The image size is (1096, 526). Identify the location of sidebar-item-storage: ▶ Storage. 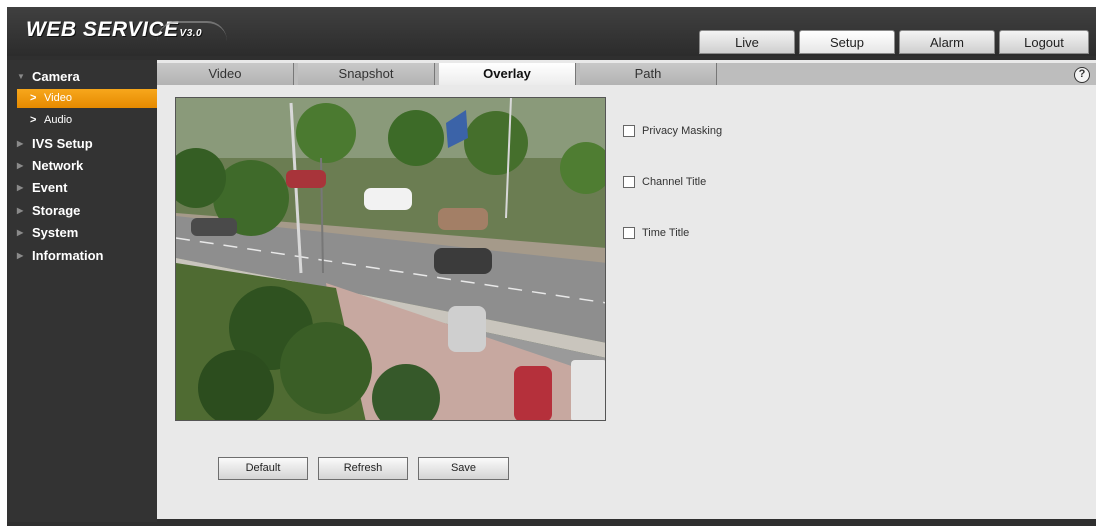
(82, 210).